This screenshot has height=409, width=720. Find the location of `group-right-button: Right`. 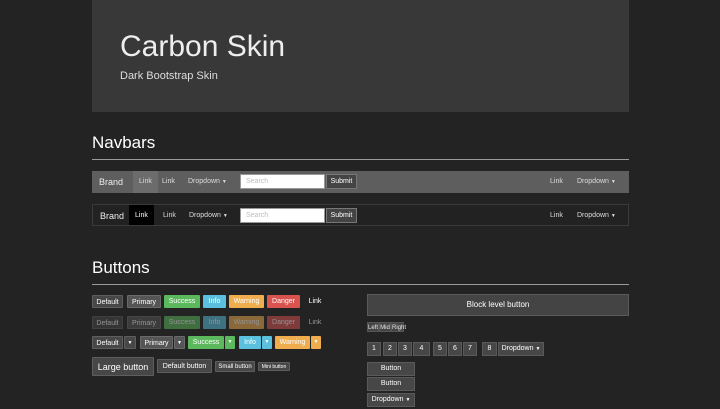

group-right-button: Right is located at coordinates (398, 327).